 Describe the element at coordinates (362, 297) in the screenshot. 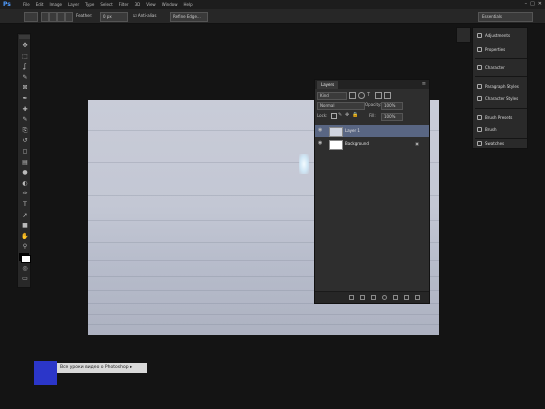

I see `layer-style-icon` at that location.